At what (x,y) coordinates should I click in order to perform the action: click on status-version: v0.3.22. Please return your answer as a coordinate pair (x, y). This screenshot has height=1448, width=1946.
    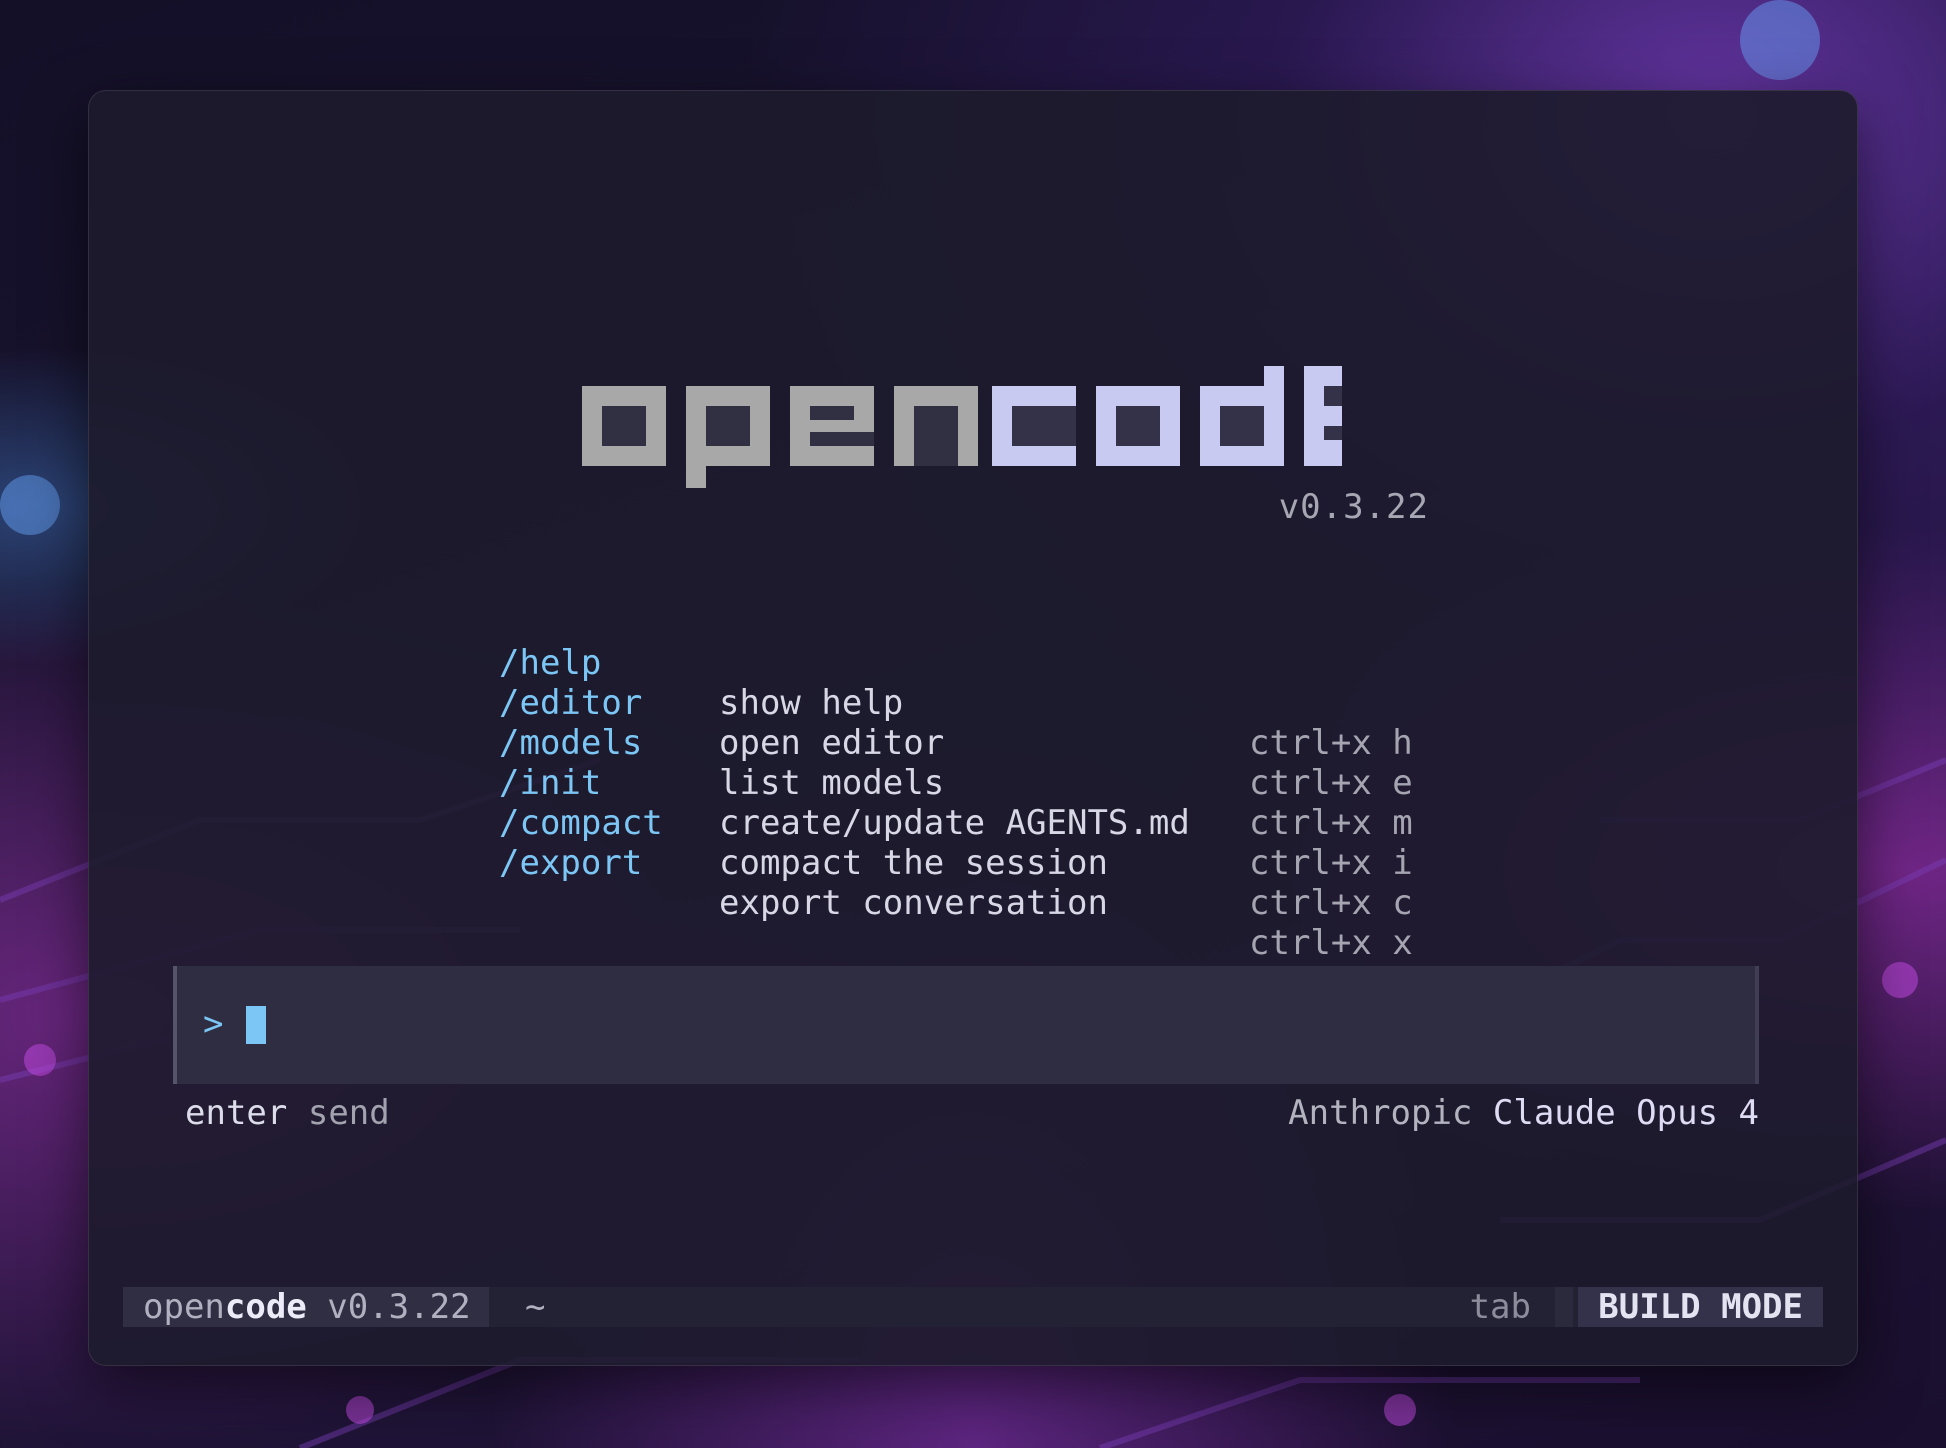
    Looking at the image, I should click on (399, 1307).